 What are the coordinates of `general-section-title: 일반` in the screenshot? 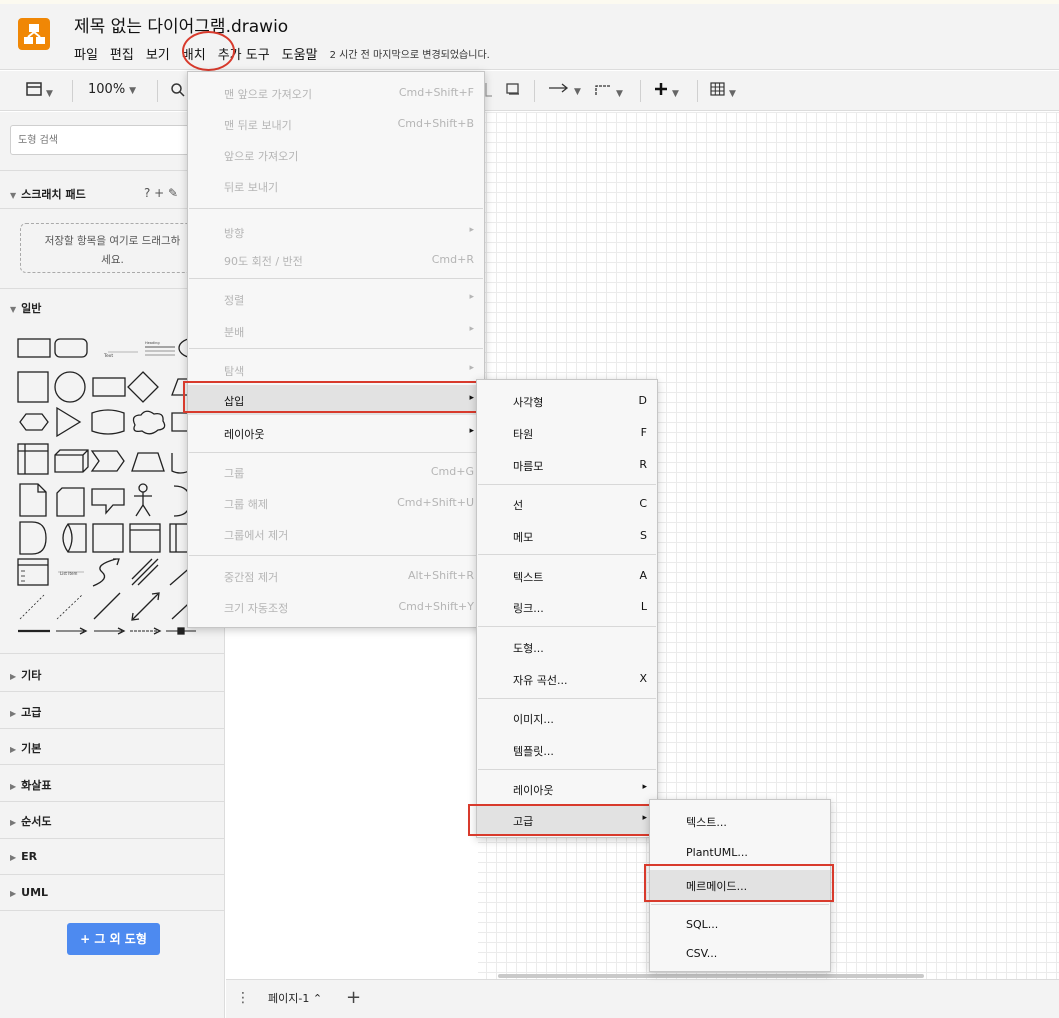 It's located at (31, 308).